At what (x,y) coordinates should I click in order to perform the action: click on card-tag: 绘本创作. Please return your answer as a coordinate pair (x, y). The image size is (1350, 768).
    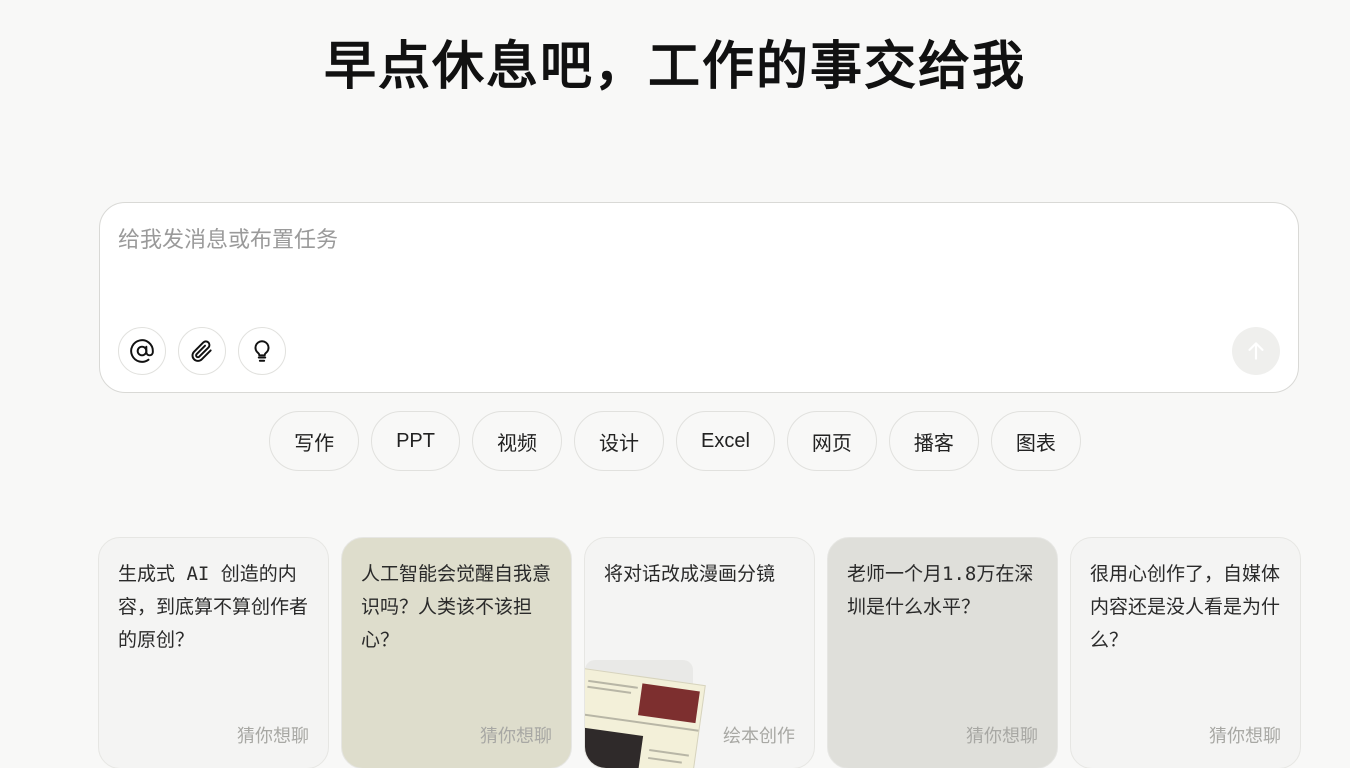
    Looking at the image, I should click on (759, 736).